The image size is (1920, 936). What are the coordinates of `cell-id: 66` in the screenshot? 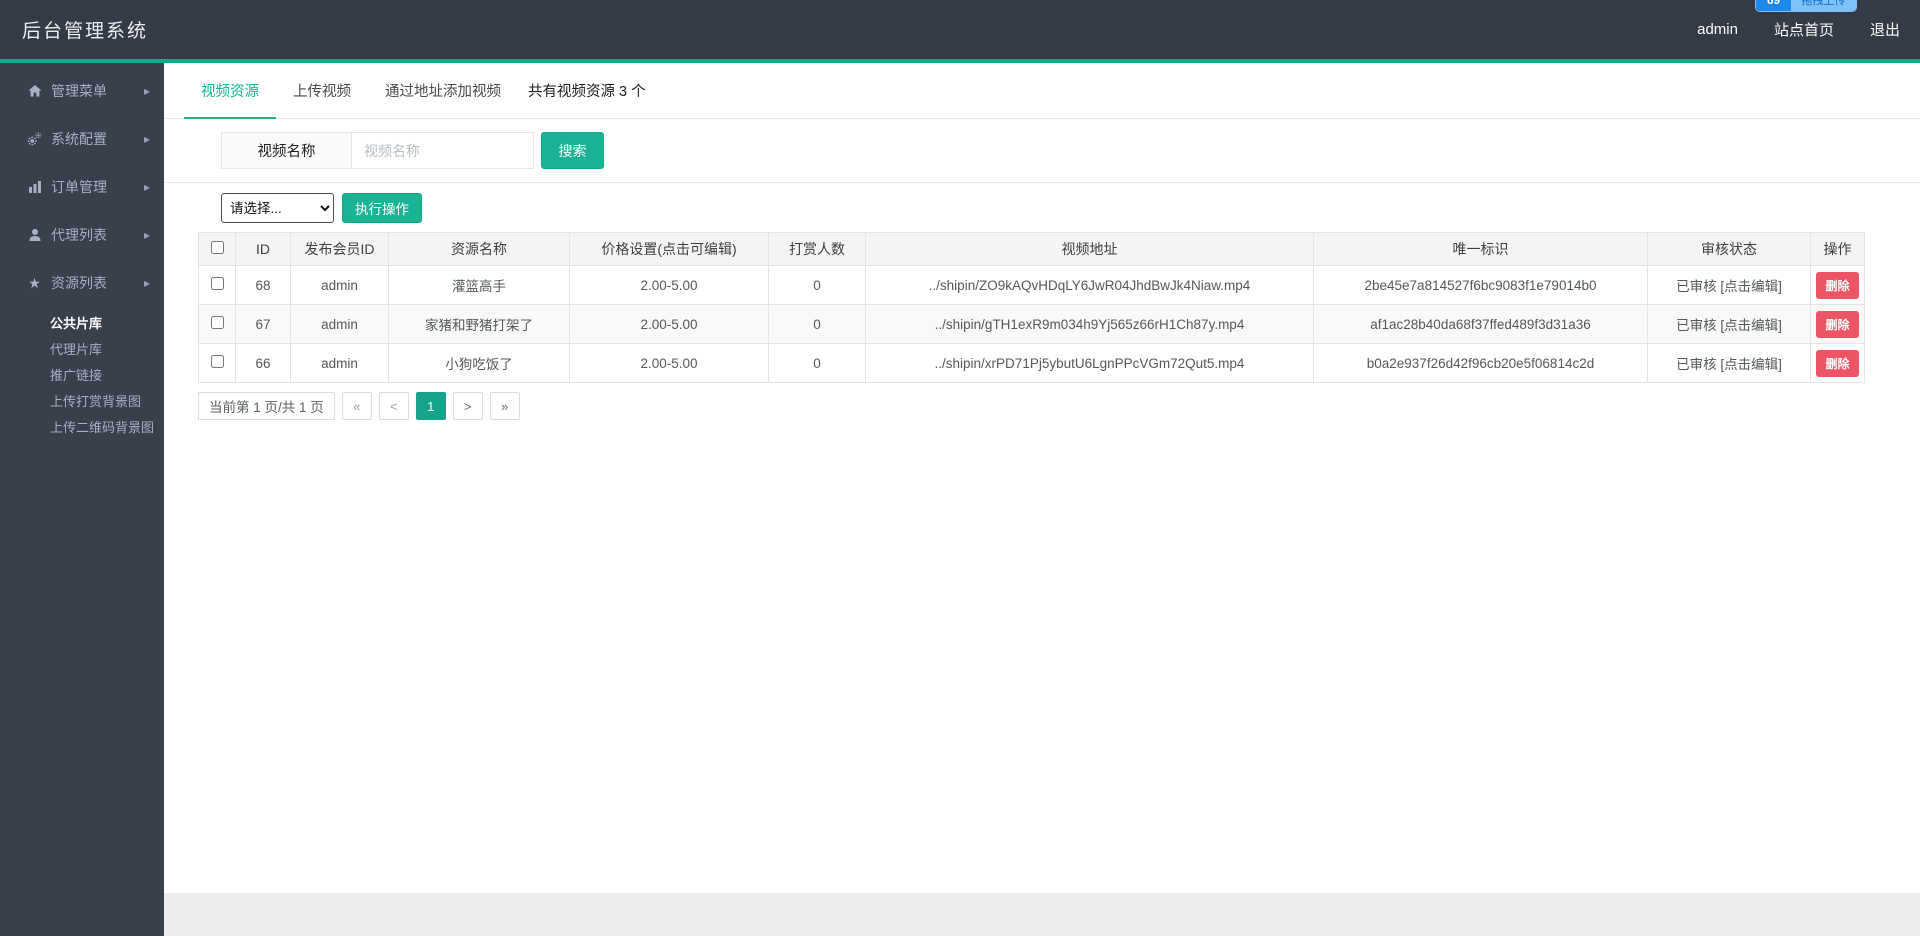 It's located at (263, 363).